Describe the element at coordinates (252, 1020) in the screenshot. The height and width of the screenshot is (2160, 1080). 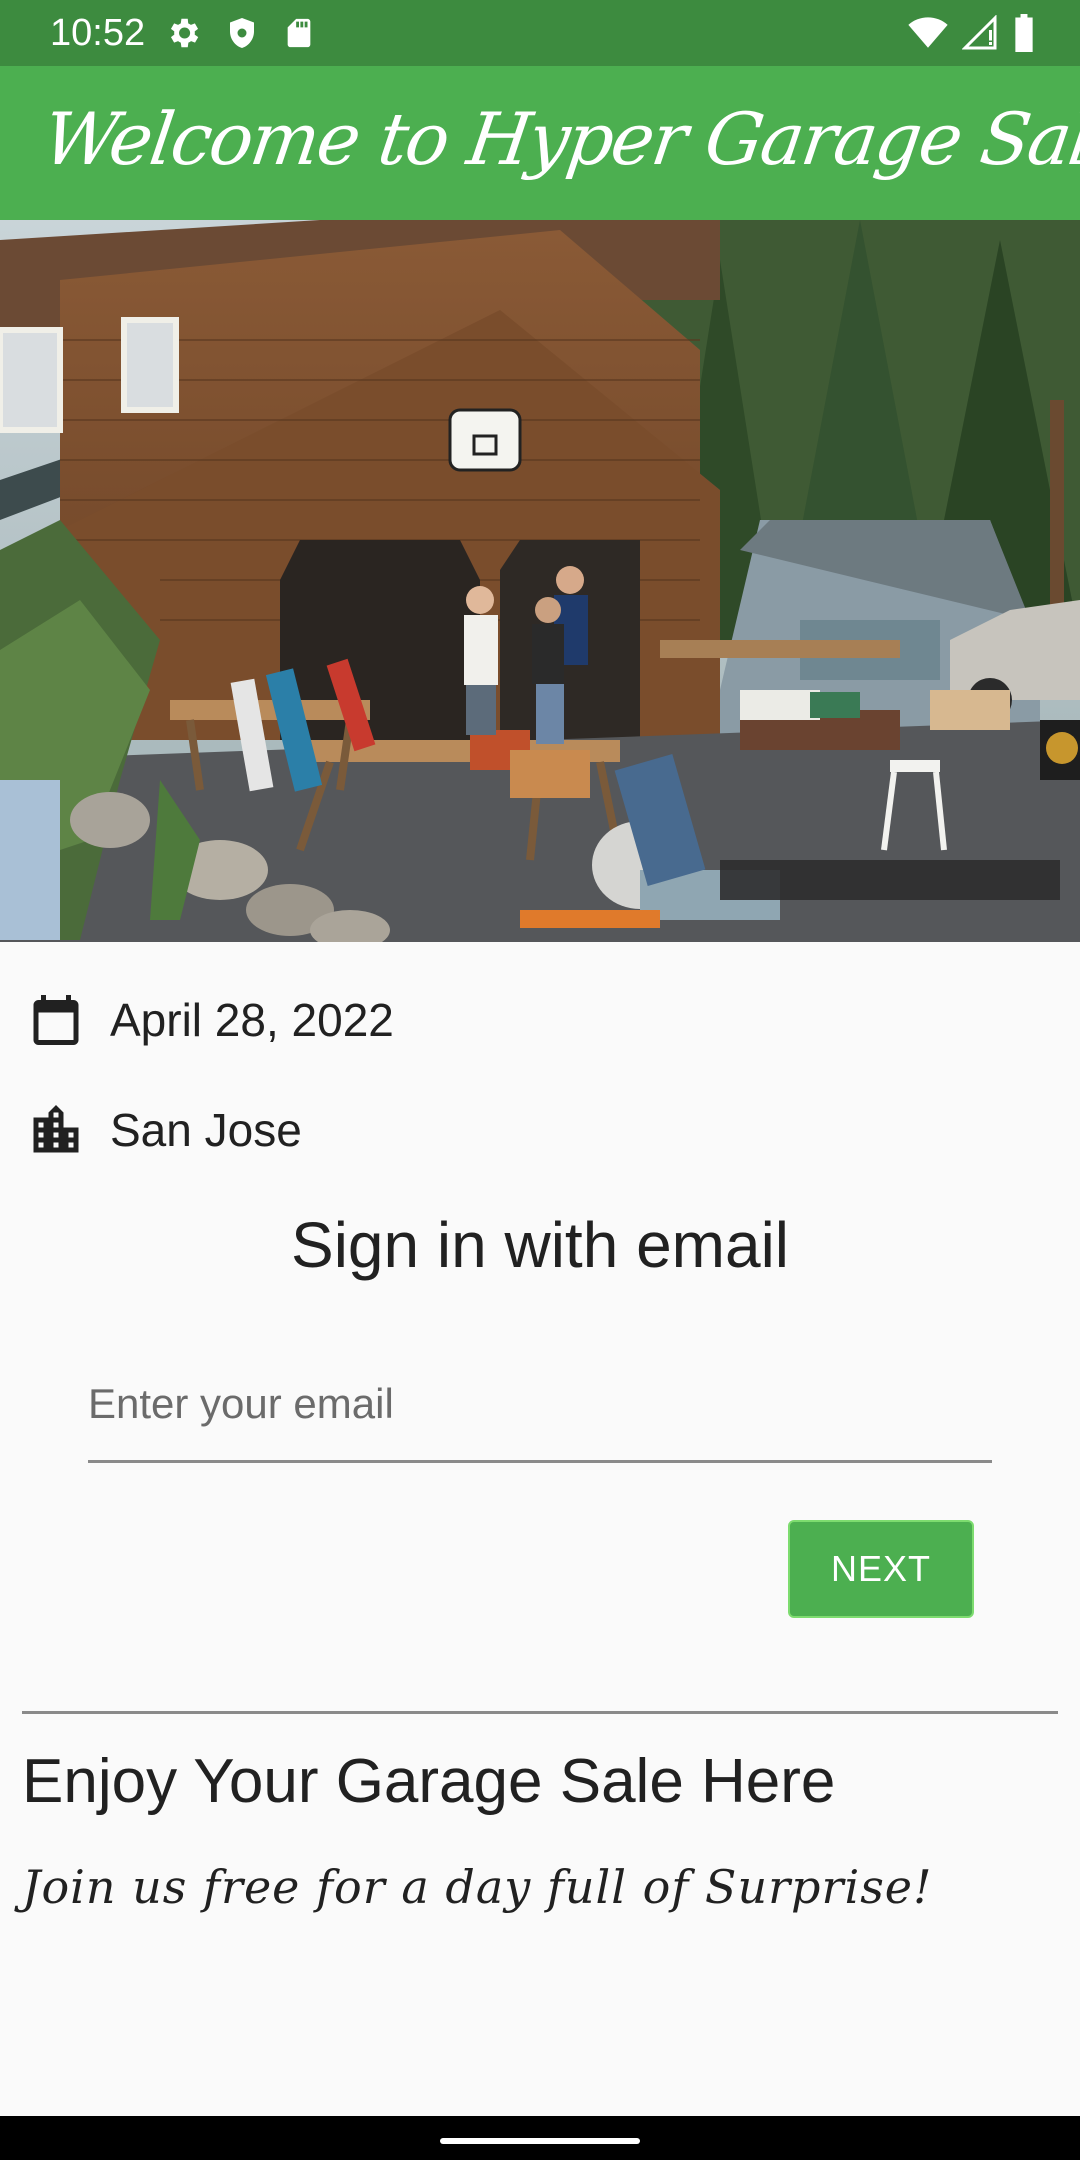
I see `event-date: April 28, 2022` at that location.